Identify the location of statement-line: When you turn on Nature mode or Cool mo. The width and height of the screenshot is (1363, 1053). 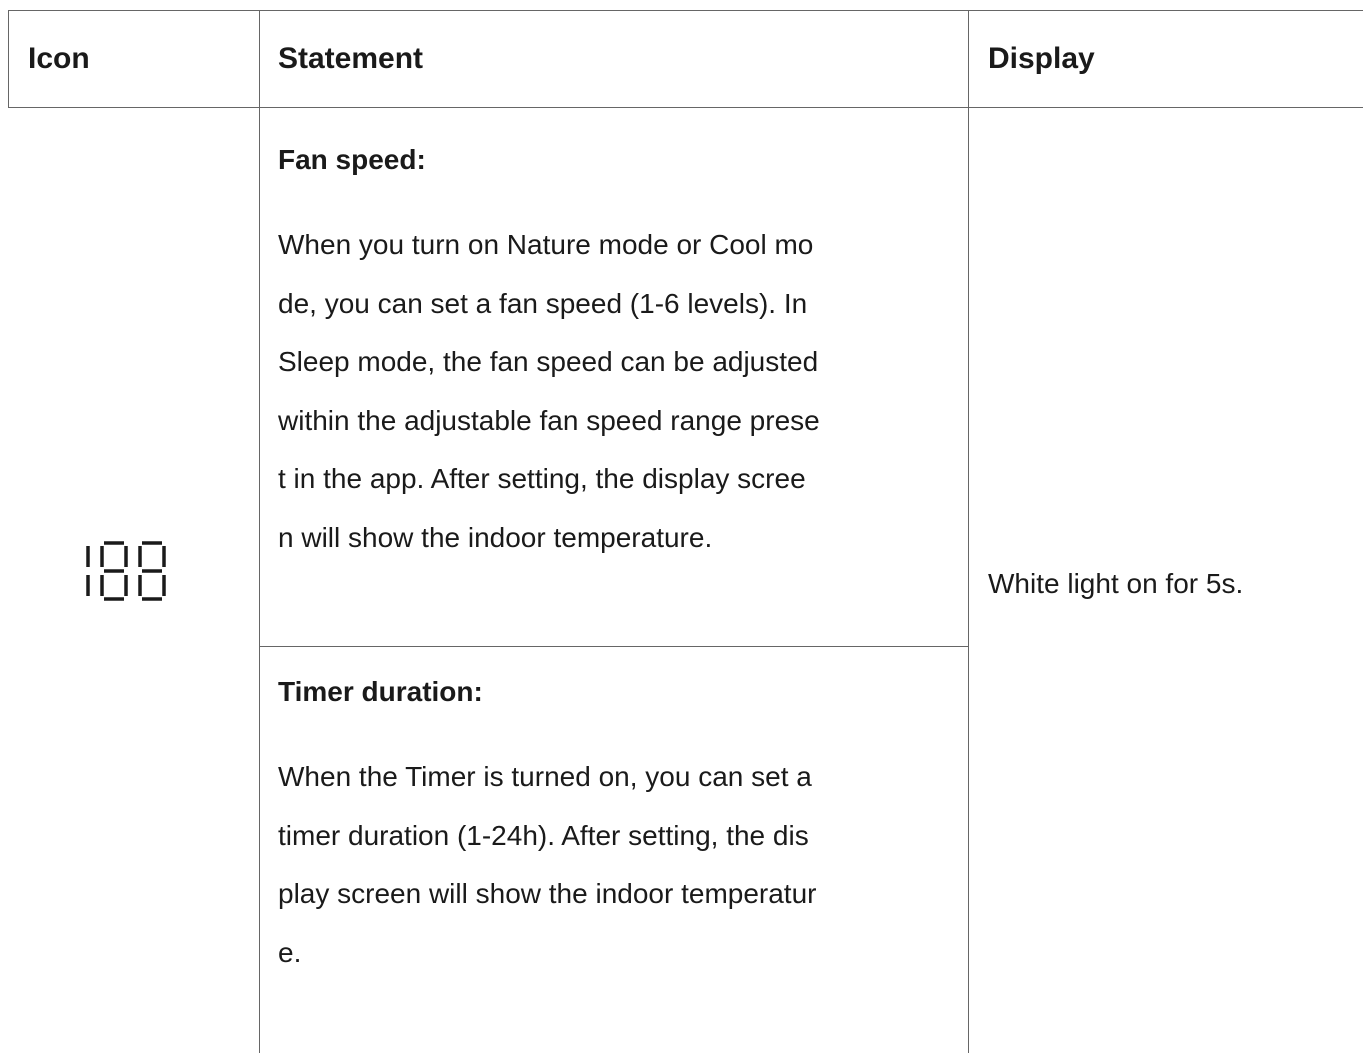
(546, 244).